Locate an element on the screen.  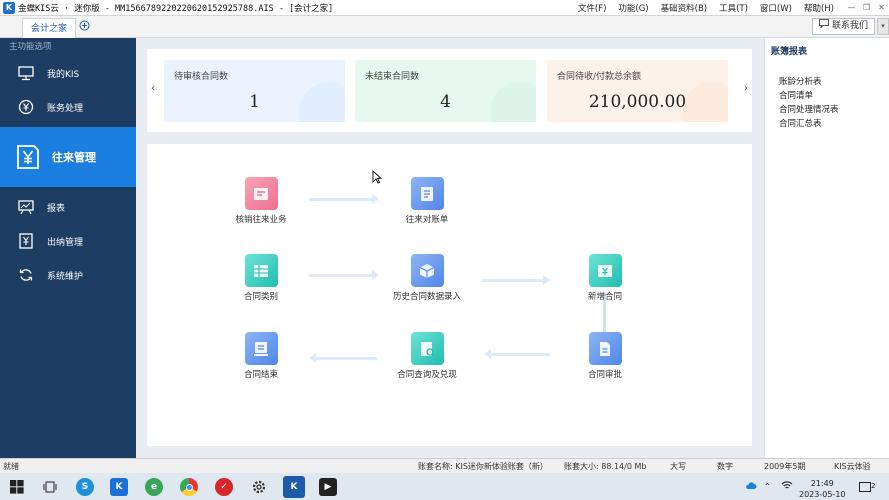
menu-tools: 工具(T) is located at coordinates (733, 8).